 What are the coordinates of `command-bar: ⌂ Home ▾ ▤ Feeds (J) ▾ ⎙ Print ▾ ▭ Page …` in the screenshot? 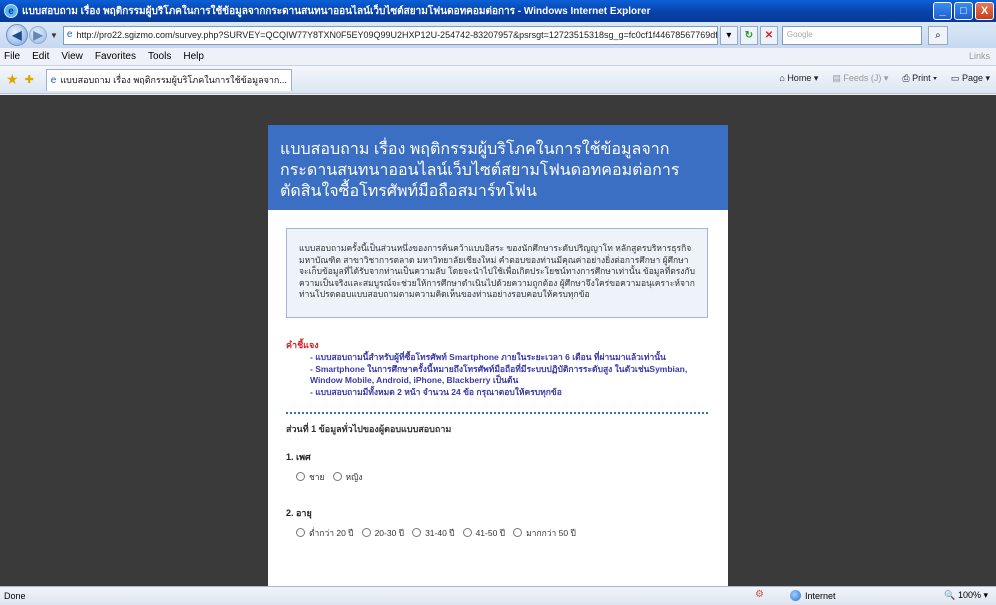 It's located at (884, 78).